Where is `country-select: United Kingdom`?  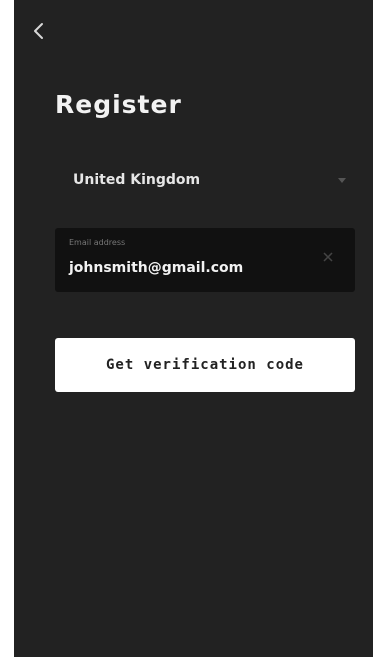 country-select: United Kingdom is located at coordinates (205, 180).